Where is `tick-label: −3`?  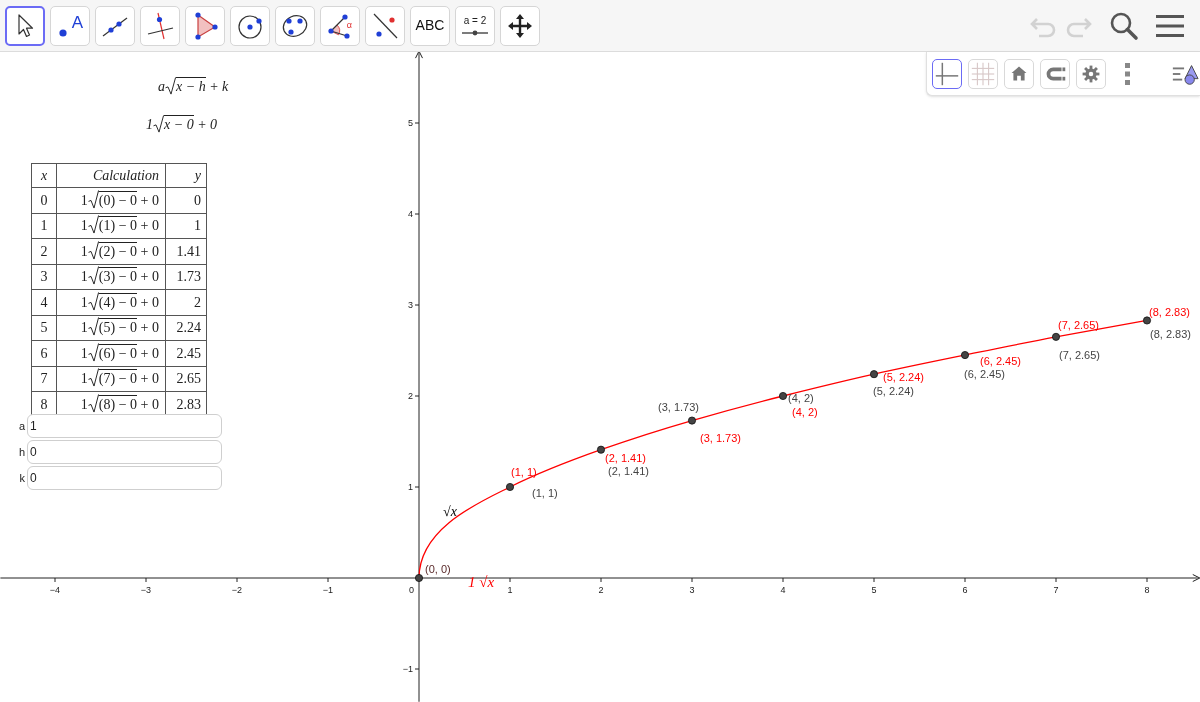
tick-label: −3 is located at coordinates (146, 590).